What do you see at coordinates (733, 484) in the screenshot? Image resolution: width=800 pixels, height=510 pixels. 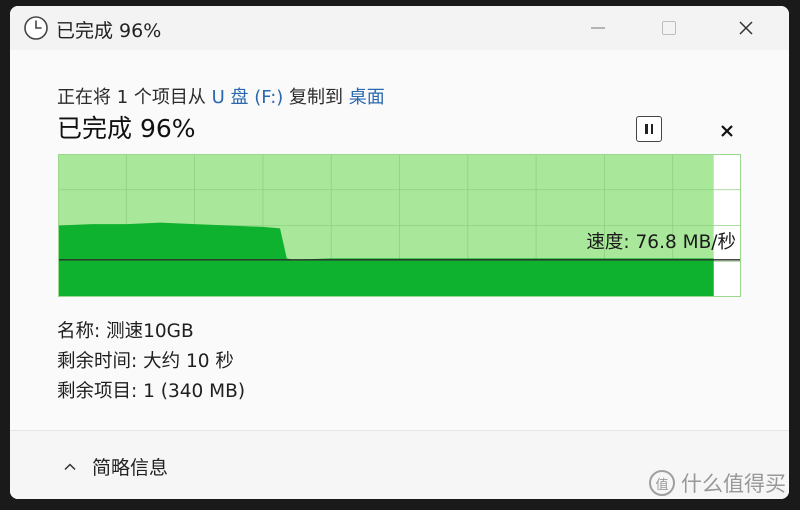 I see `watermark-text: 什么值得买` at bounding box center [733, 484].